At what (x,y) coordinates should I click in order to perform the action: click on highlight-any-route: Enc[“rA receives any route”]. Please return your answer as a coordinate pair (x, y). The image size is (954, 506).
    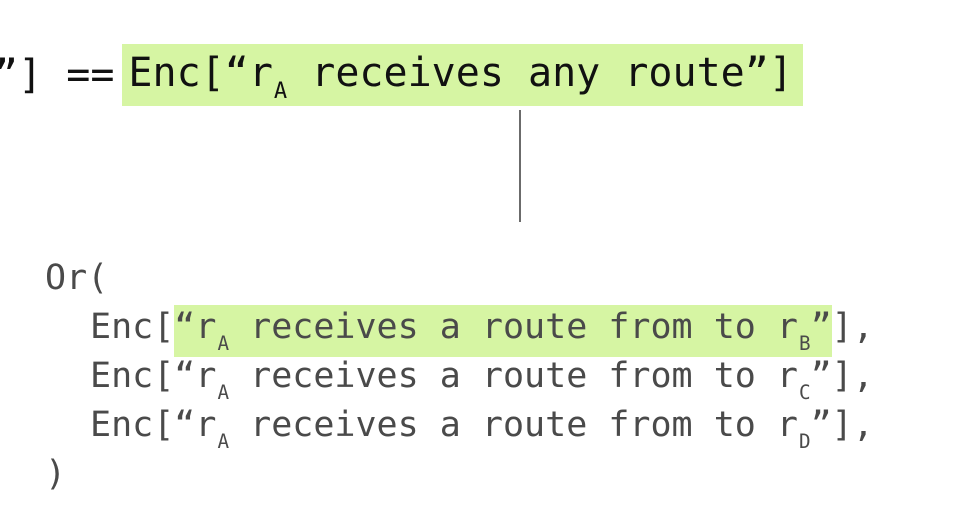
    Looking at the image, I should click on (462, 75).